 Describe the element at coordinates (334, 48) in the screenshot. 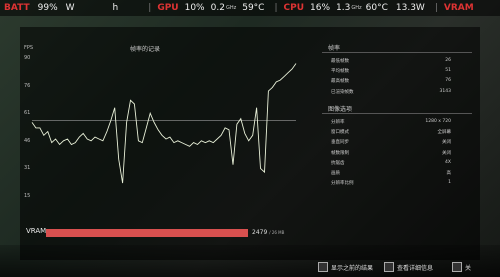

I see `stats-header-framerate: 帧率` at that location.